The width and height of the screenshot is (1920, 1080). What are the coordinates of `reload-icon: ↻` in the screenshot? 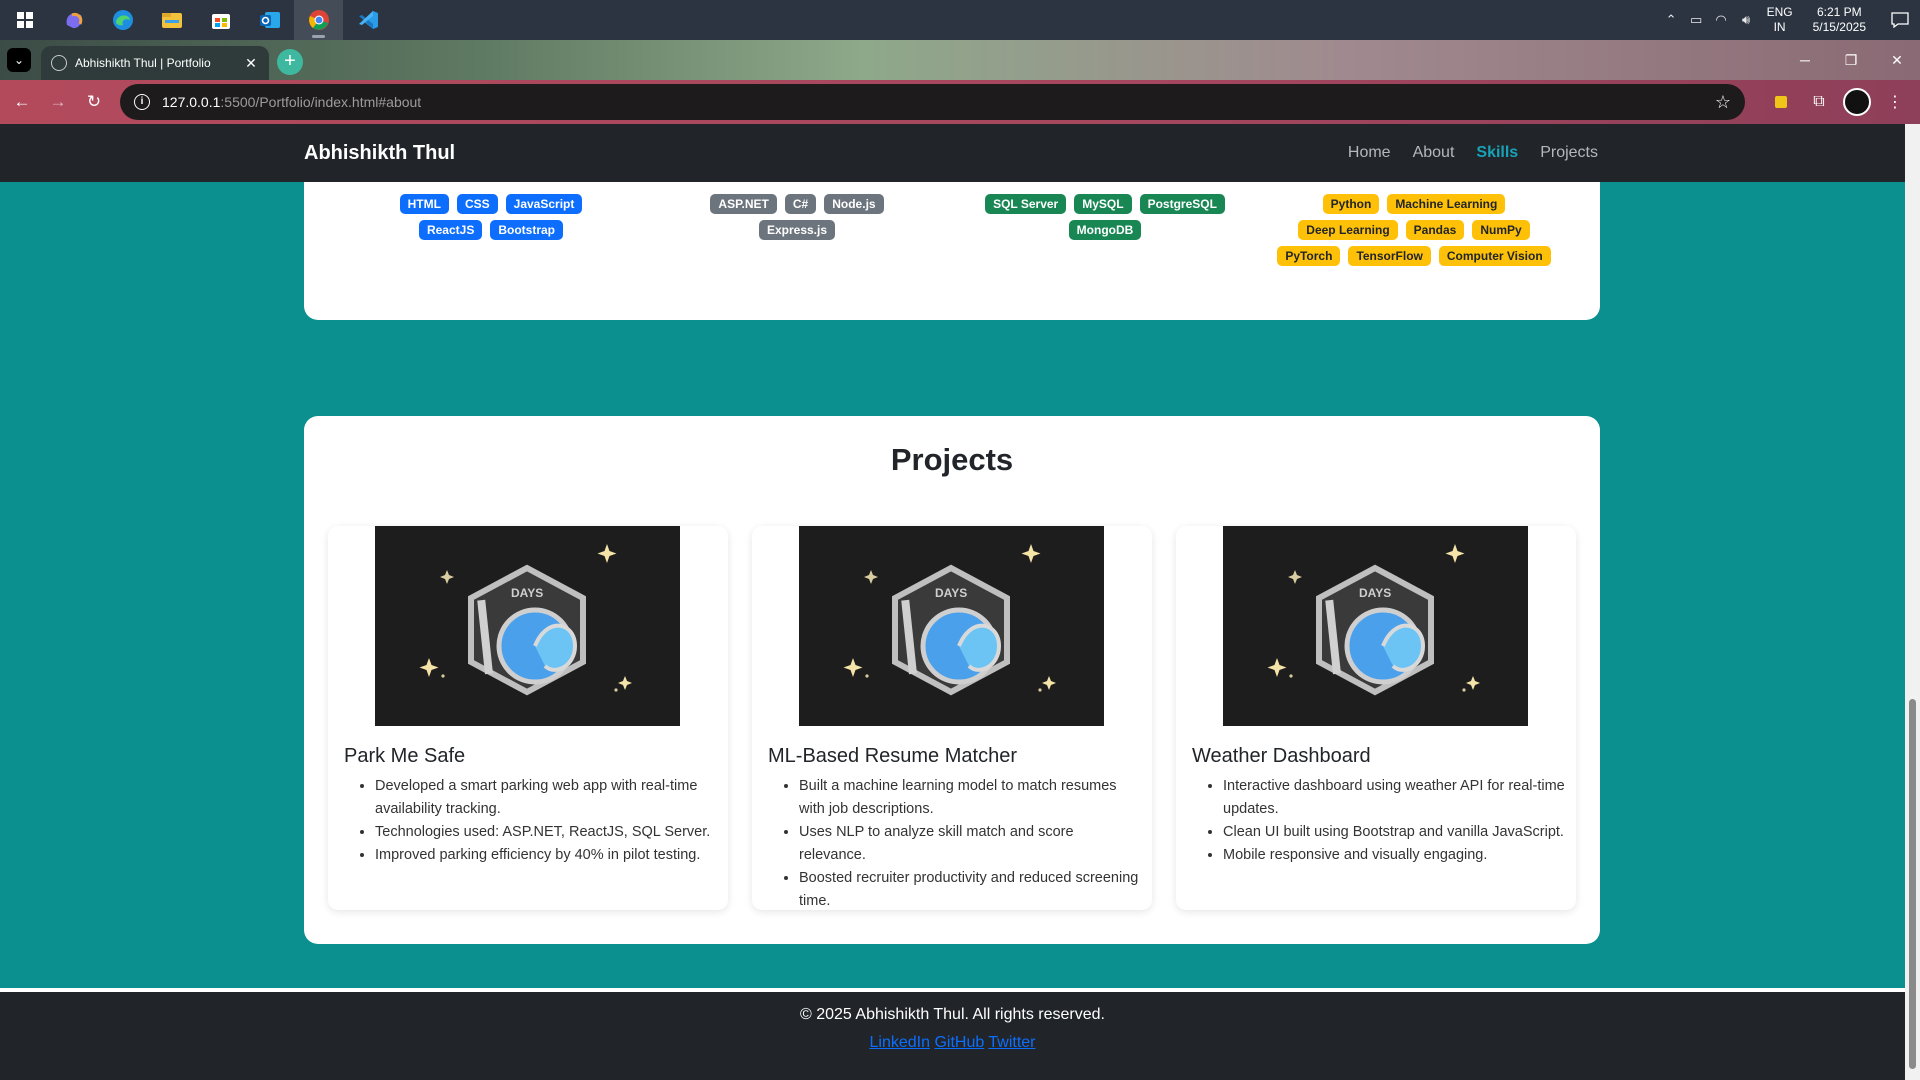 It's located at (94, 101).